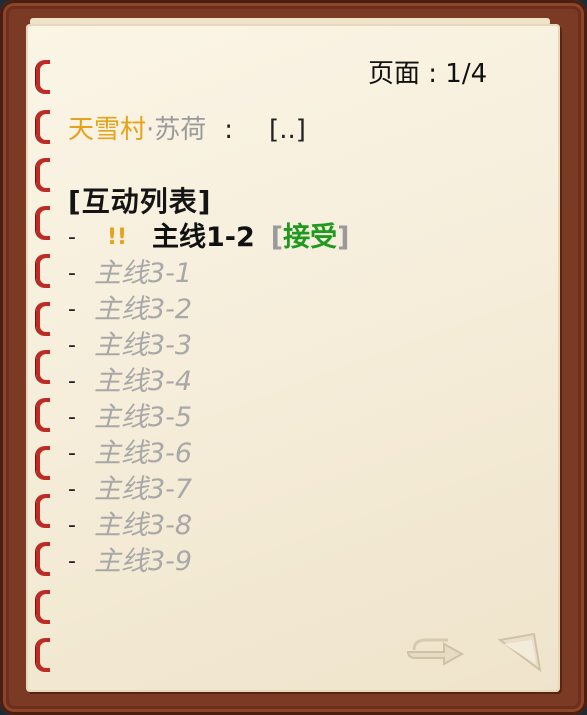  I want to click on list-item-active: - !! 主线1-2 [接受], so click(208, 238).